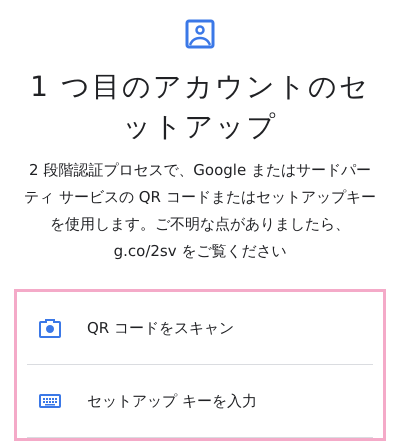  I want to click on option-item: セットアップ キーを入力, so click(200, 401).